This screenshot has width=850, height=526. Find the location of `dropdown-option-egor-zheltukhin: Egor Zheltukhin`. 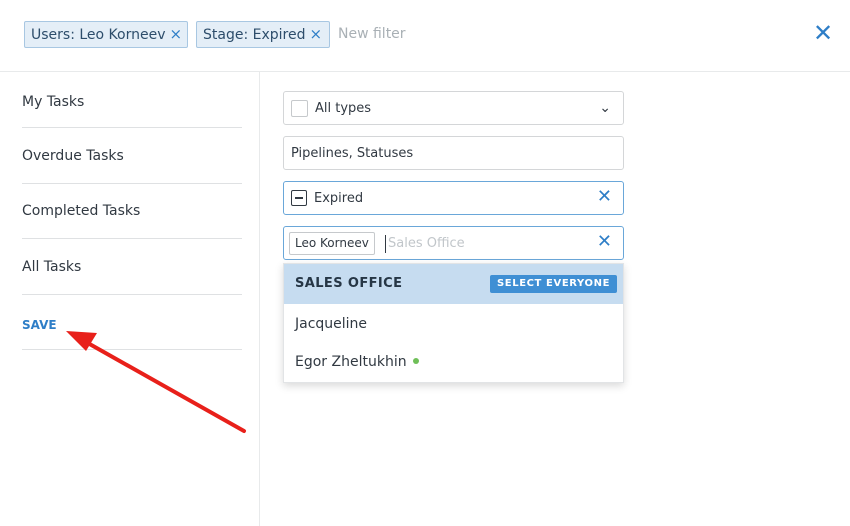

dropdown-option-egor-zheltukhin: Egor Zheltukhin is located at coordinates (357, 362).